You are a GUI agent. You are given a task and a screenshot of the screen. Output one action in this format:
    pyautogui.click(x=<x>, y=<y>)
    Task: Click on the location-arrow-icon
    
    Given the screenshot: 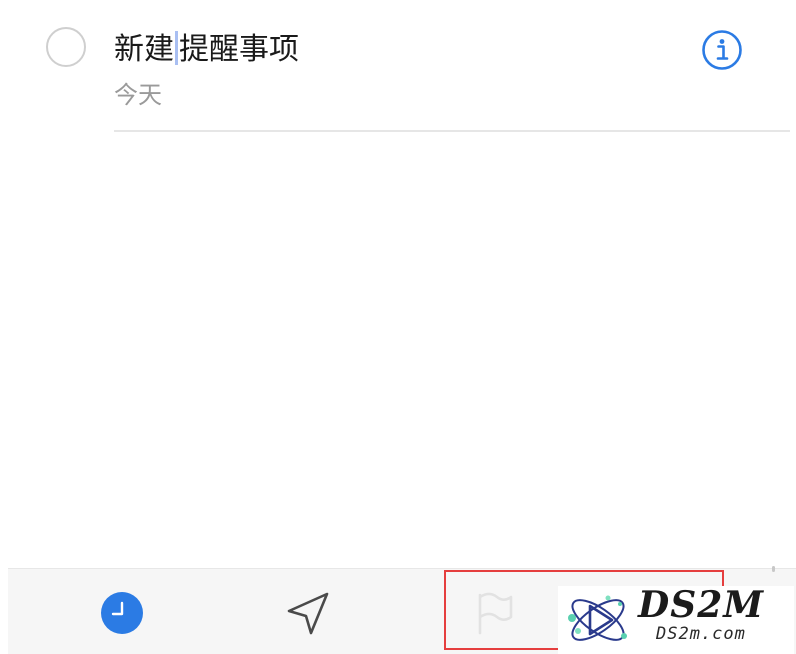 What is the action you would take?
    pyautogui.click(x=308, y=613)
    